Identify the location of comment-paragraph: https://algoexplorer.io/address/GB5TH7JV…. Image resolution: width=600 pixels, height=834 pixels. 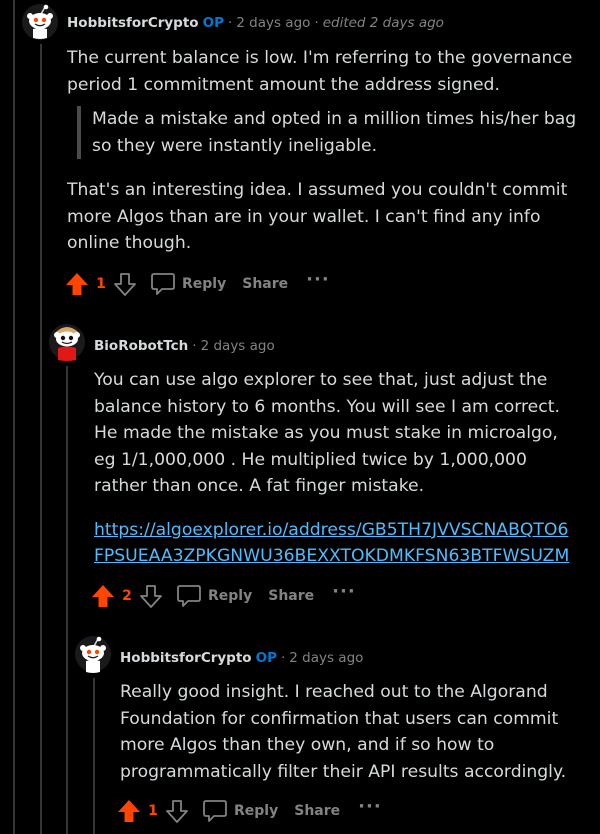
(332, 543).